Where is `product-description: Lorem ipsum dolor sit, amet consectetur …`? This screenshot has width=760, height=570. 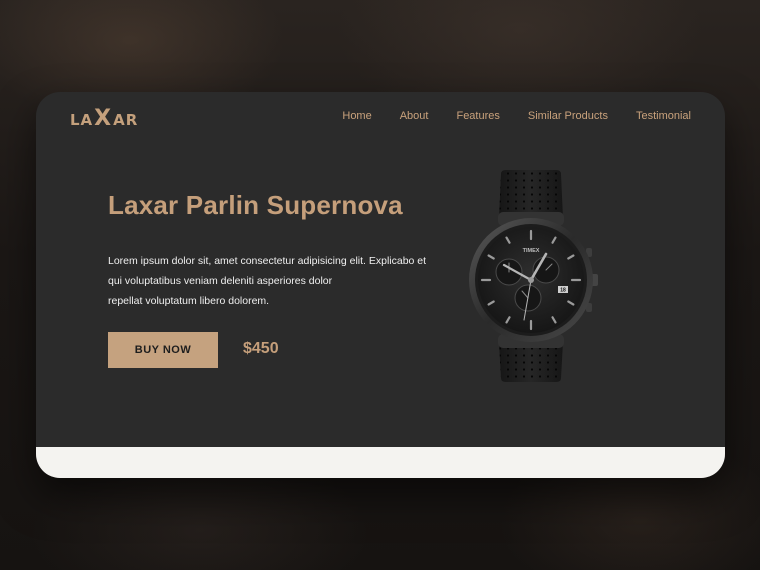 product-description: Lorem ipsum dolor sit, amet consectetur … is located at coordinates (268, 281).